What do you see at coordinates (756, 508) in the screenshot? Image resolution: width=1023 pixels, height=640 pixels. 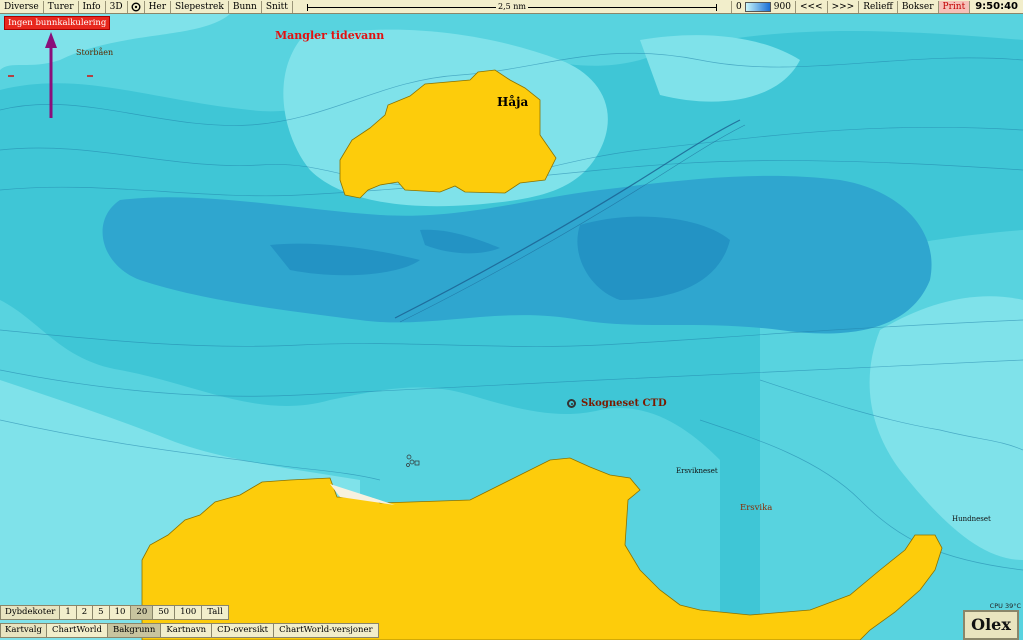 I see `place-ersvika: Ersvika` at bounding box center [756, 508].